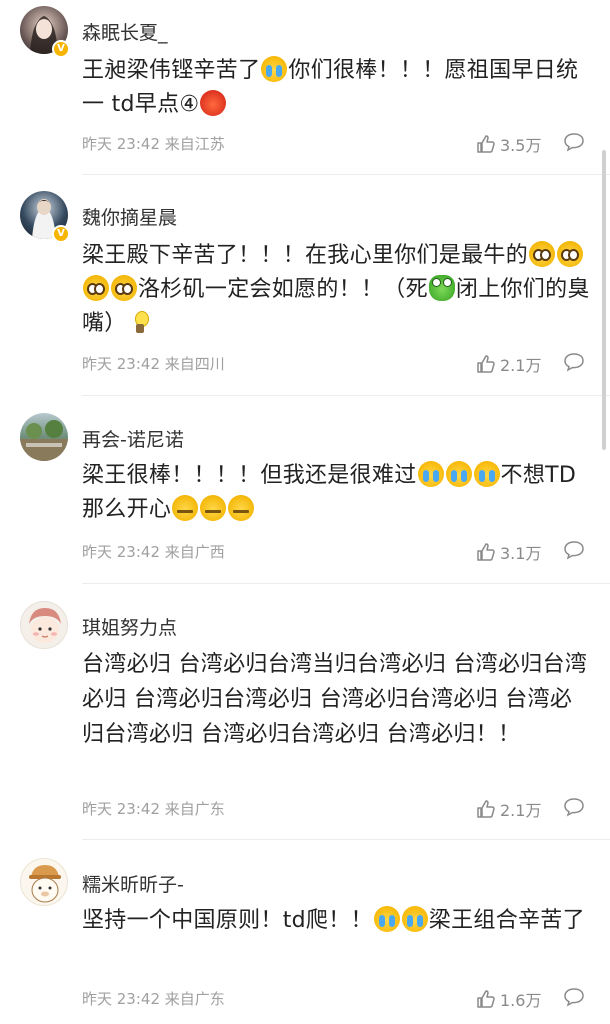  I want to click on like-count: 3.5万, so click(521, 145).